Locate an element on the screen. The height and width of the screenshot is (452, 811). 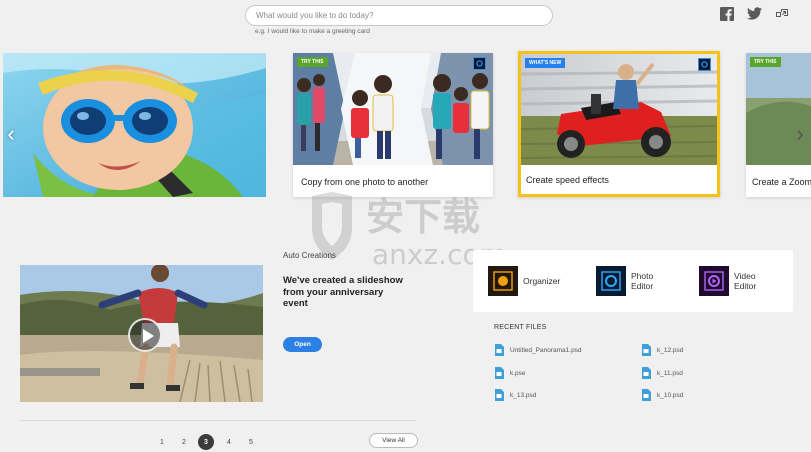
share-icon is located at coordinates (782, 14).